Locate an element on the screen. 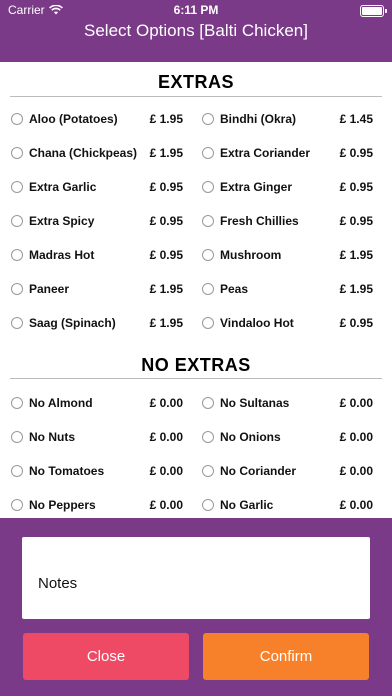  notes-field: Notes is located at coordinates (196, 578).